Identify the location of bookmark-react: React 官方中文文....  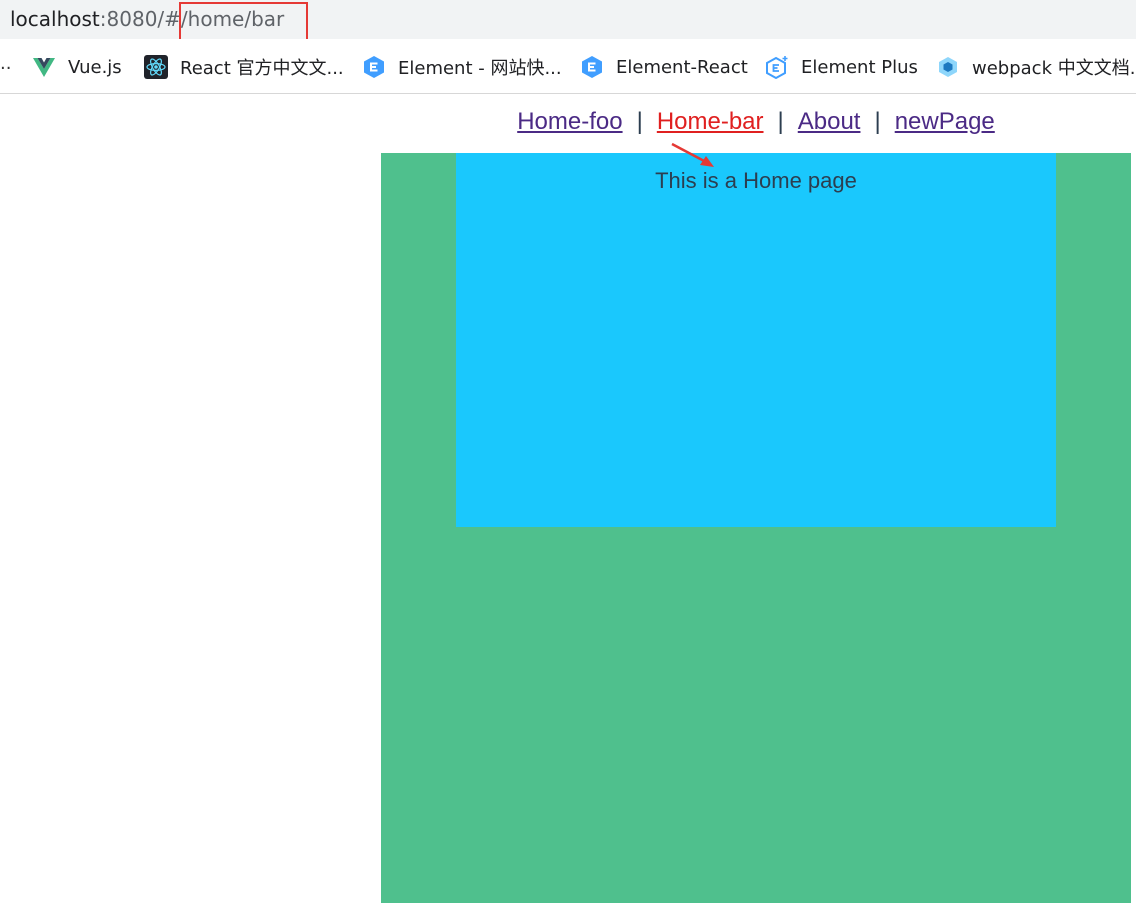
(244, 67).